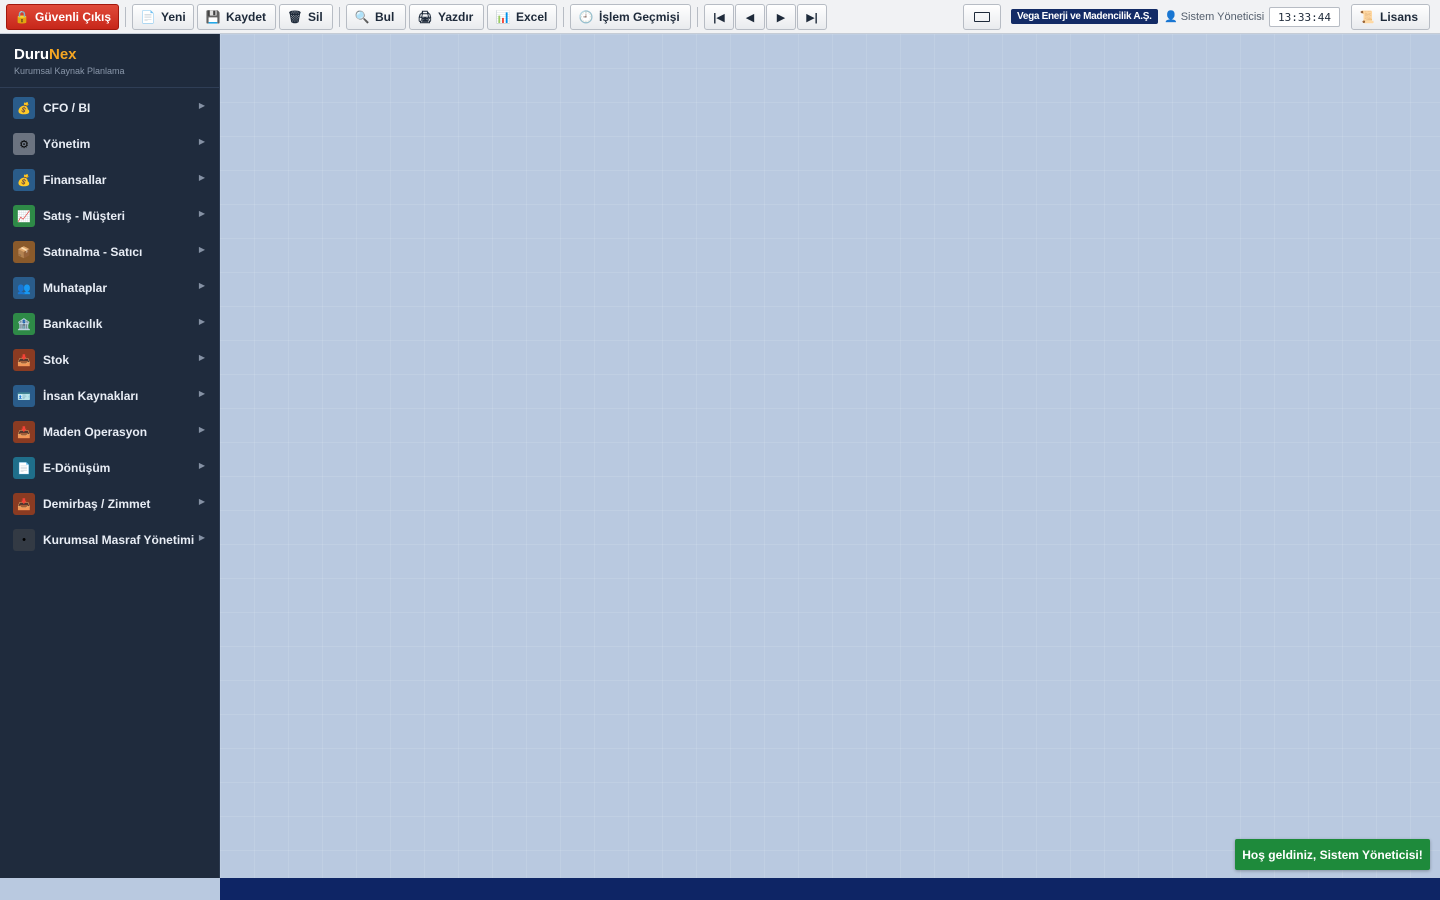 This screenshot has width=1440, height=900. What do you see at coordinates (1332, 854) in the screenshot?
I see `welcome-toast: Hoş geldiniz, Sistem Yöneticisi!` at bounding box center [1332, 854].